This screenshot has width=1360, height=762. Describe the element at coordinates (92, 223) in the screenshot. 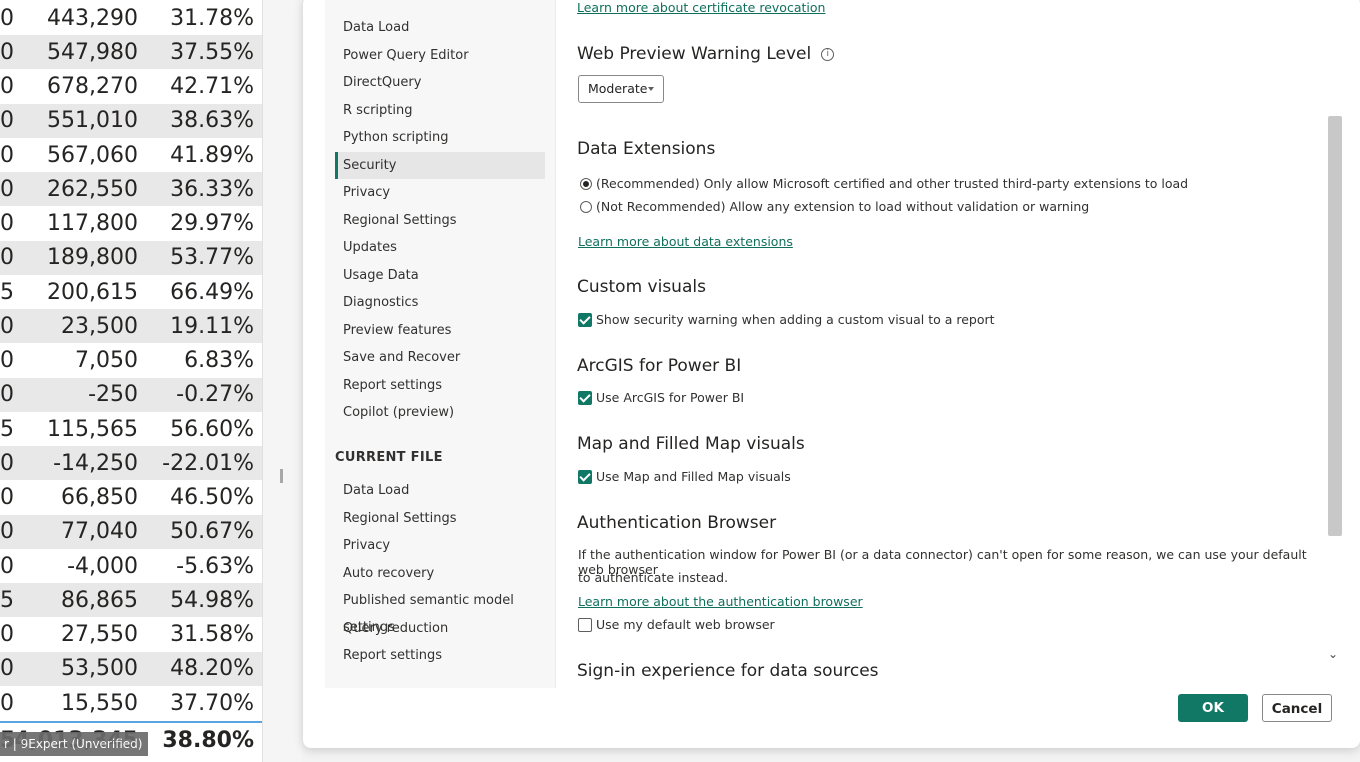

I see `table-cell: 117,800` at that location.